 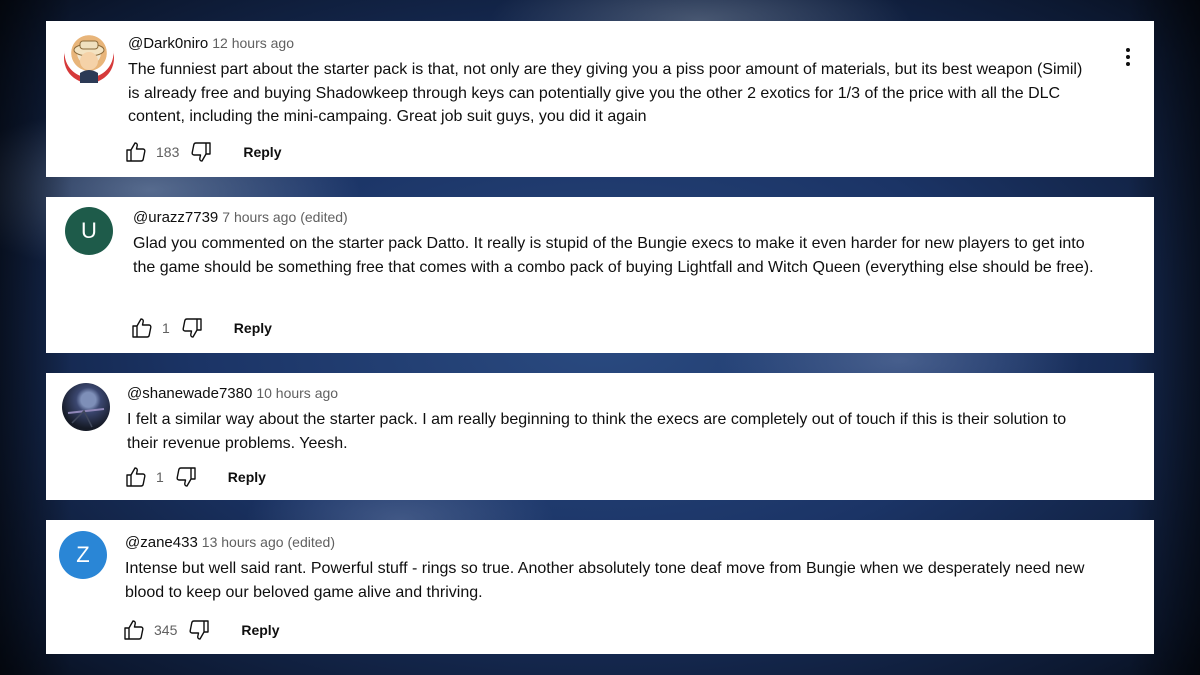 What do you see at coordinates (166, 630) in the screenshot?
I see `like-count: 345` at bounding box center [166, 630].